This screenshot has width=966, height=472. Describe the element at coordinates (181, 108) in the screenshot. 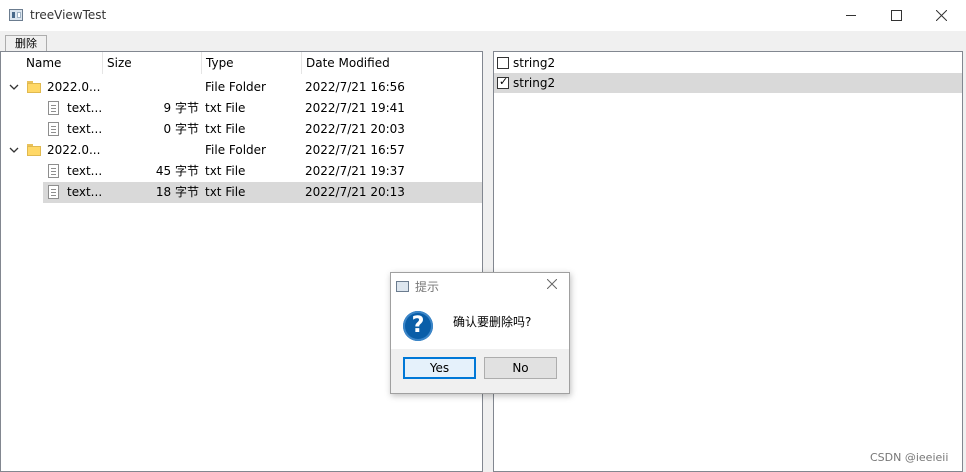

I see `row-size: 9 字节` at that location.